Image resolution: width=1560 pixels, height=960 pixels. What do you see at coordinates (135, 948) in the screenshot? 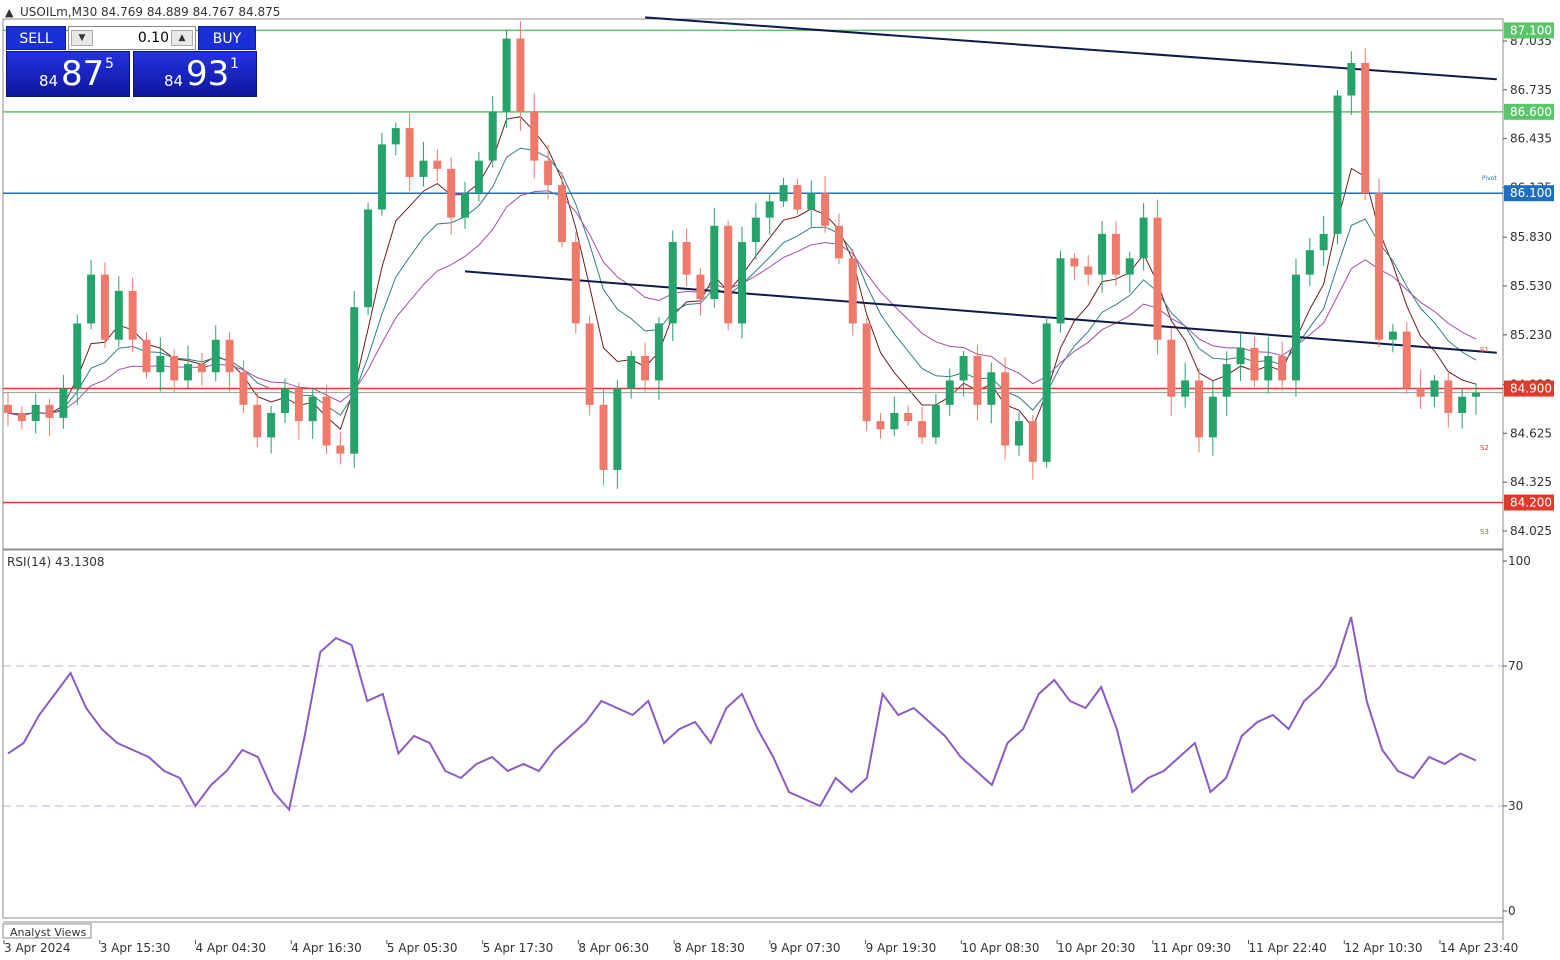
I see `time-tick-label: 3 Apr 15:30` at bounding box center [135, 948].